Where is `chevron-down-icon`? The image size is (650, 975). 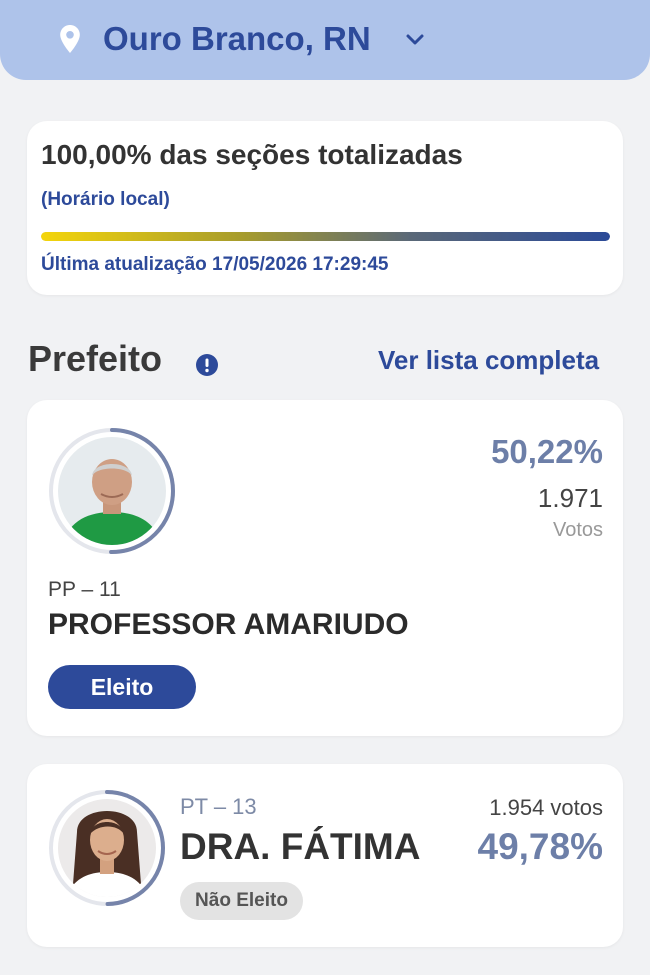
chevron-down-icon is located at coordinates (415, 40).